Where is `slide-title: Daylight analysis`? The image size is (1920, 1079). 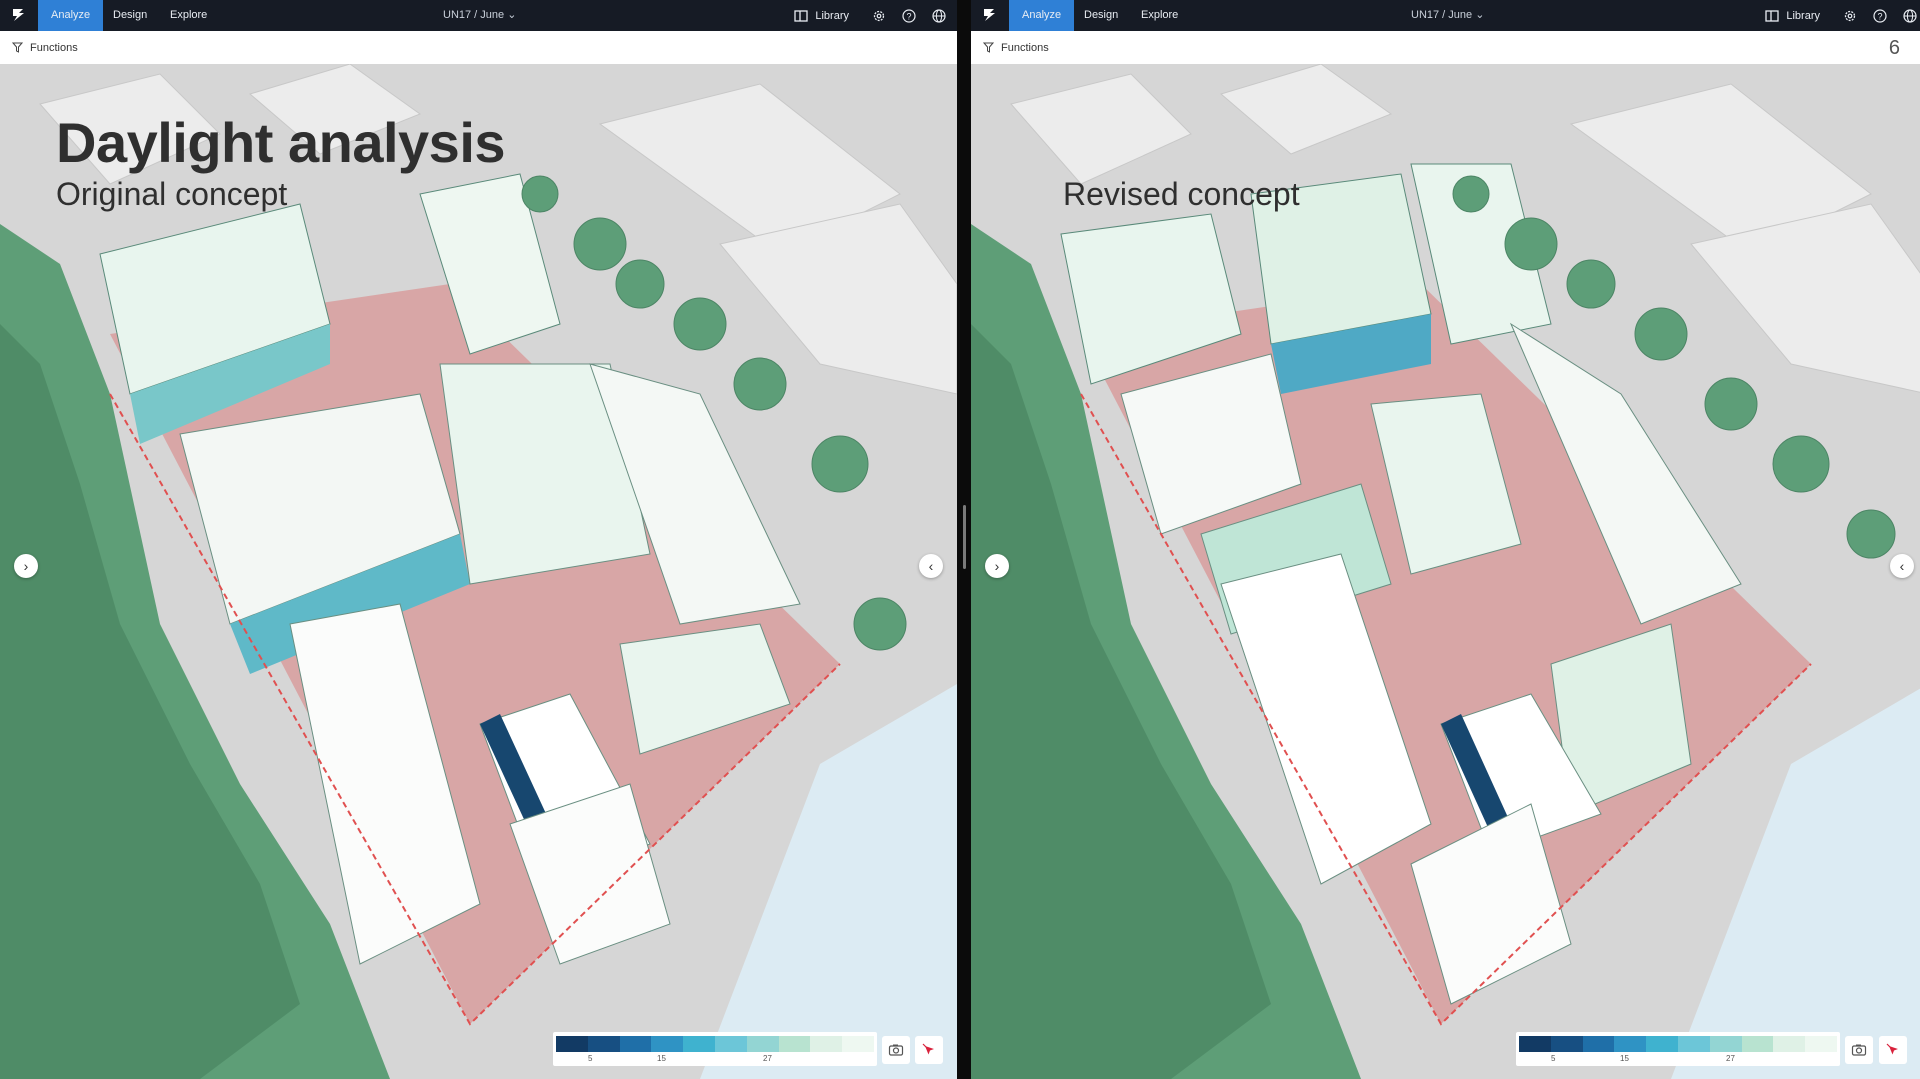 slide-title: Daylight analysis is located at coordinates (281, 142).